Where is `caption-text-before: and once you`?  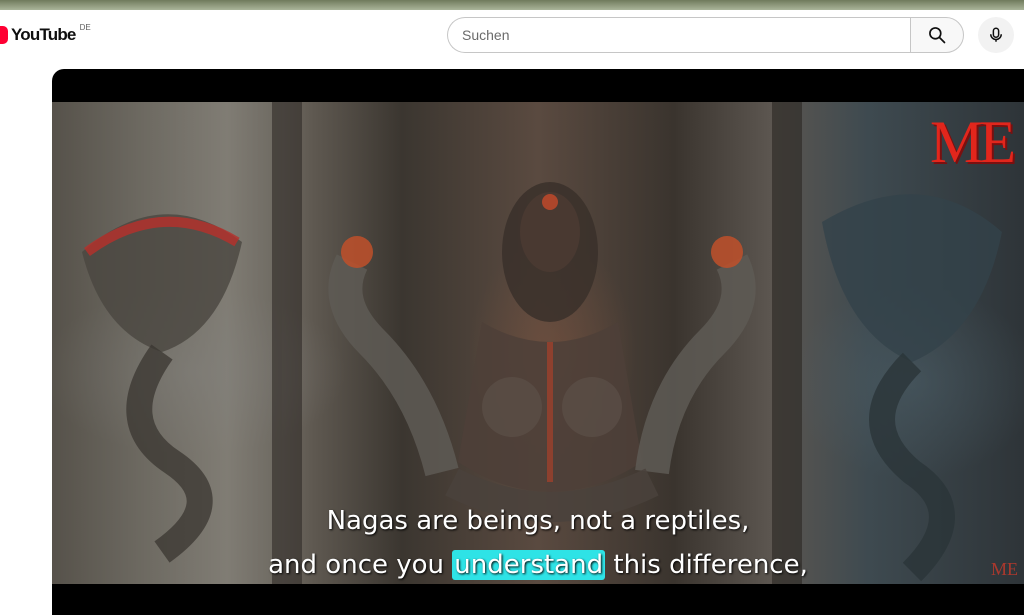 caption-text-before: and once you is located at coordinates (360, 565).